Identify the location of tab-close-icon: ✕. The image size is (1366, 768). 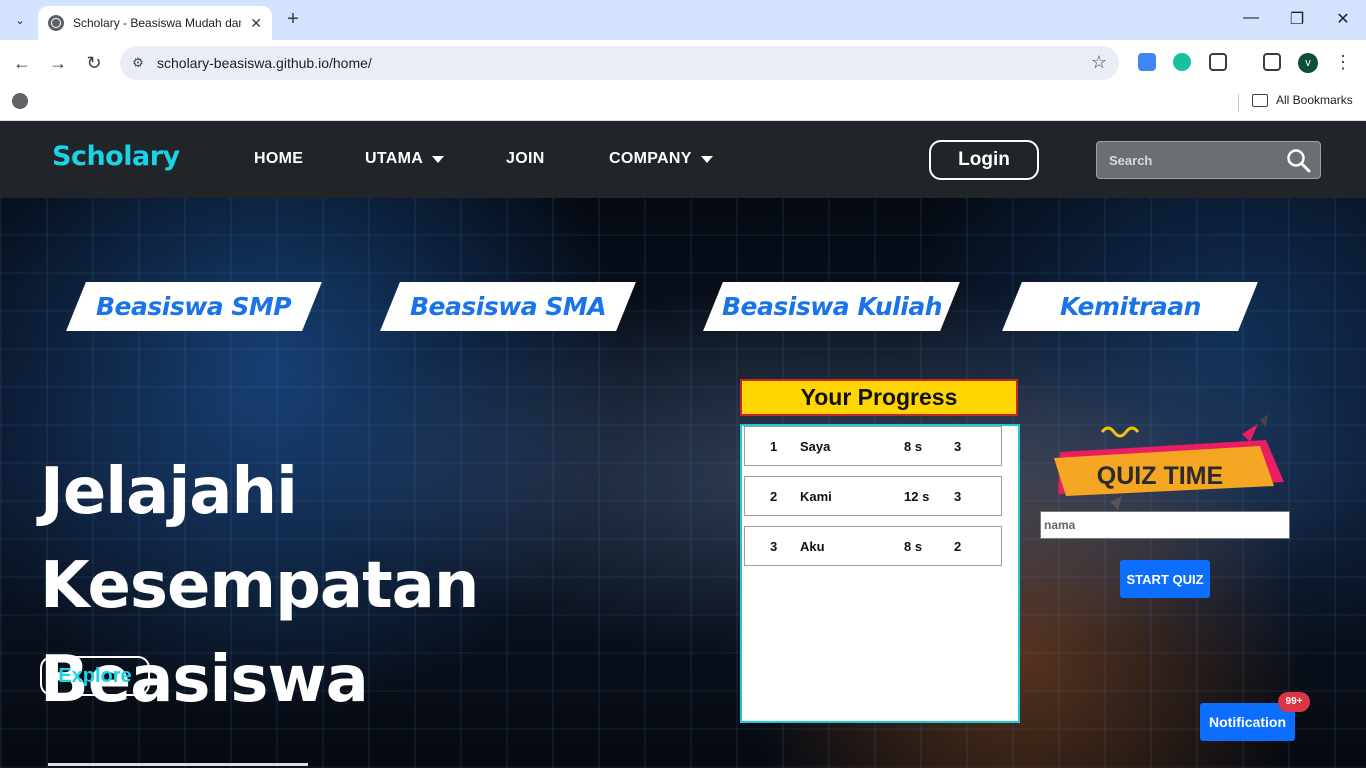
(256, 23).